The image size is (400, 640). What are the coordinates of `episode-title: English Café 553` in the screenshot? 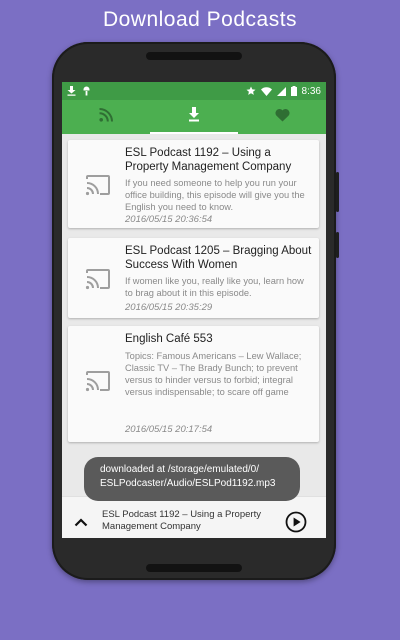 It's located at (169, 339).